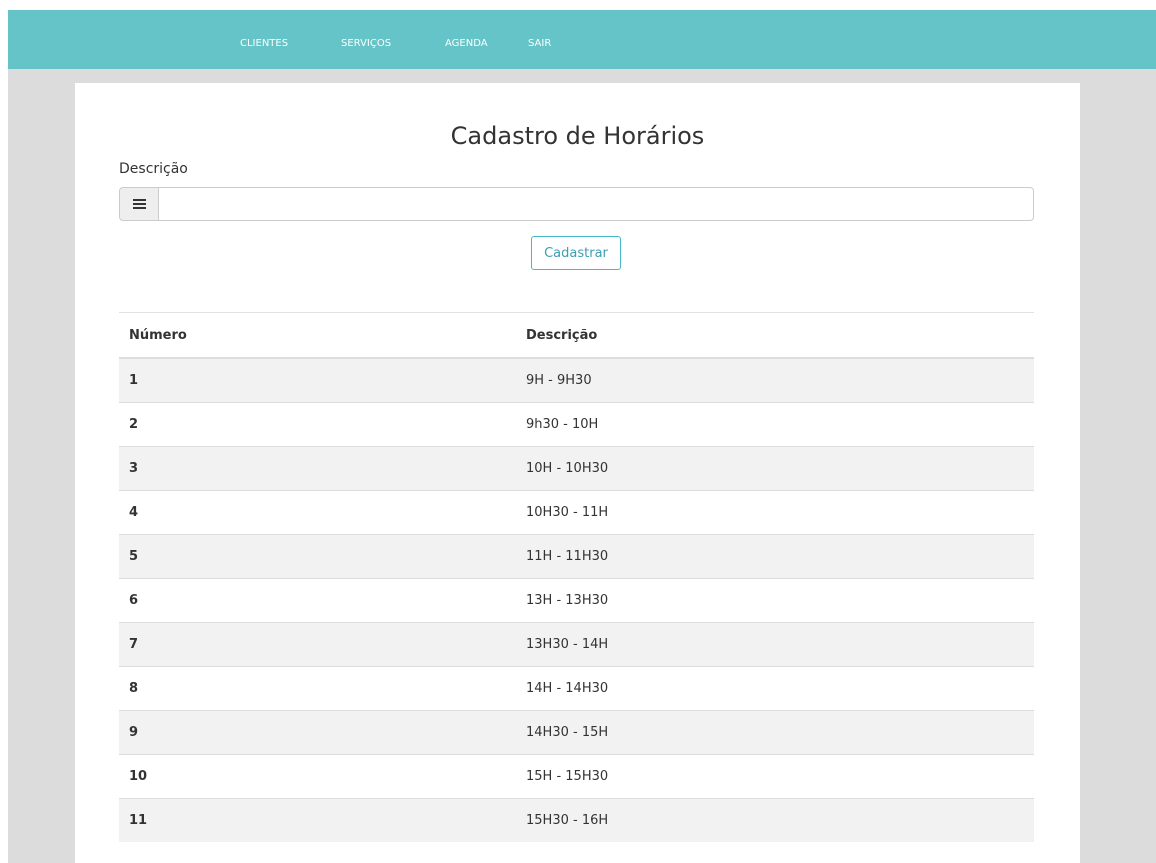 The height and width of the screenshot is (863, 1156). I want to click on cell-number: 3, so click(317, 468).